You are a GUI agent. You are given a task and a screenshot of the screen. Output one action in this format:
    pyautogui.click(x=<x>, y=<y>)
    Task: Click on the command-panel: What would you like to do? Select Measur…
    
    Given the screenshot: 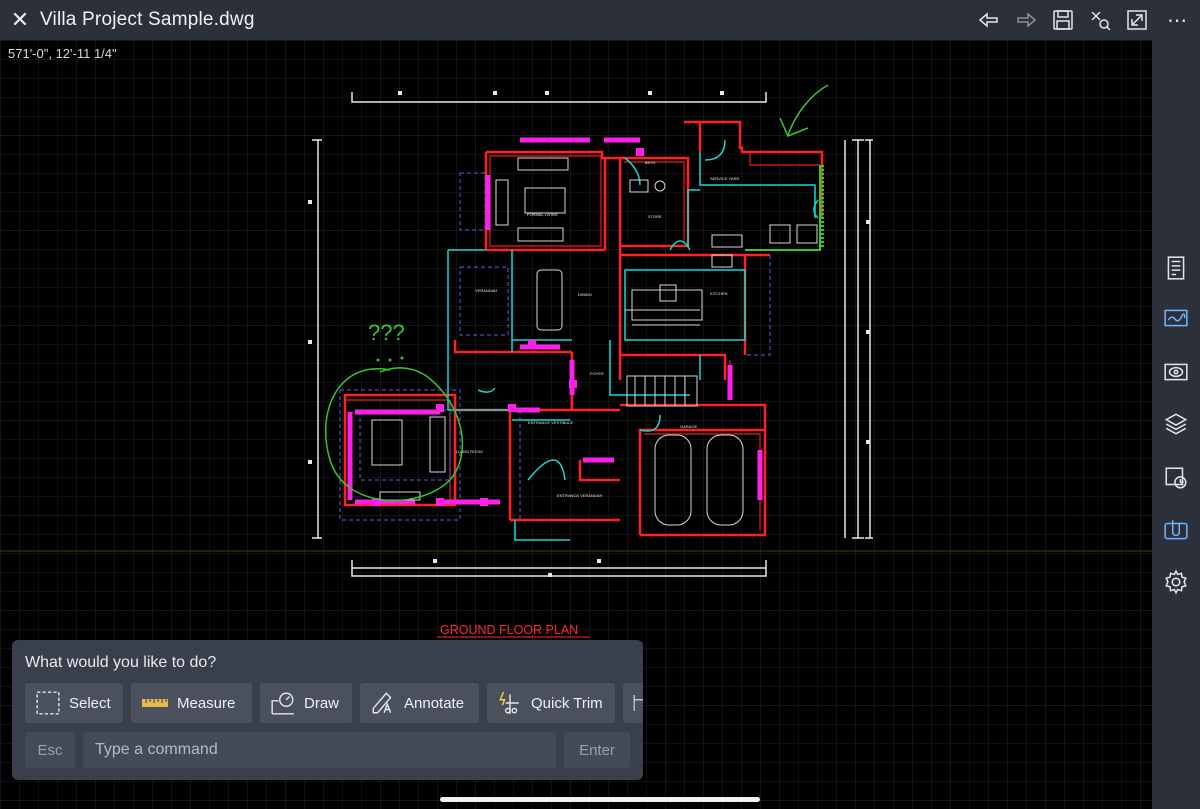 What is the action you would take?
    pyautogui.click(x=327, y=710)
    